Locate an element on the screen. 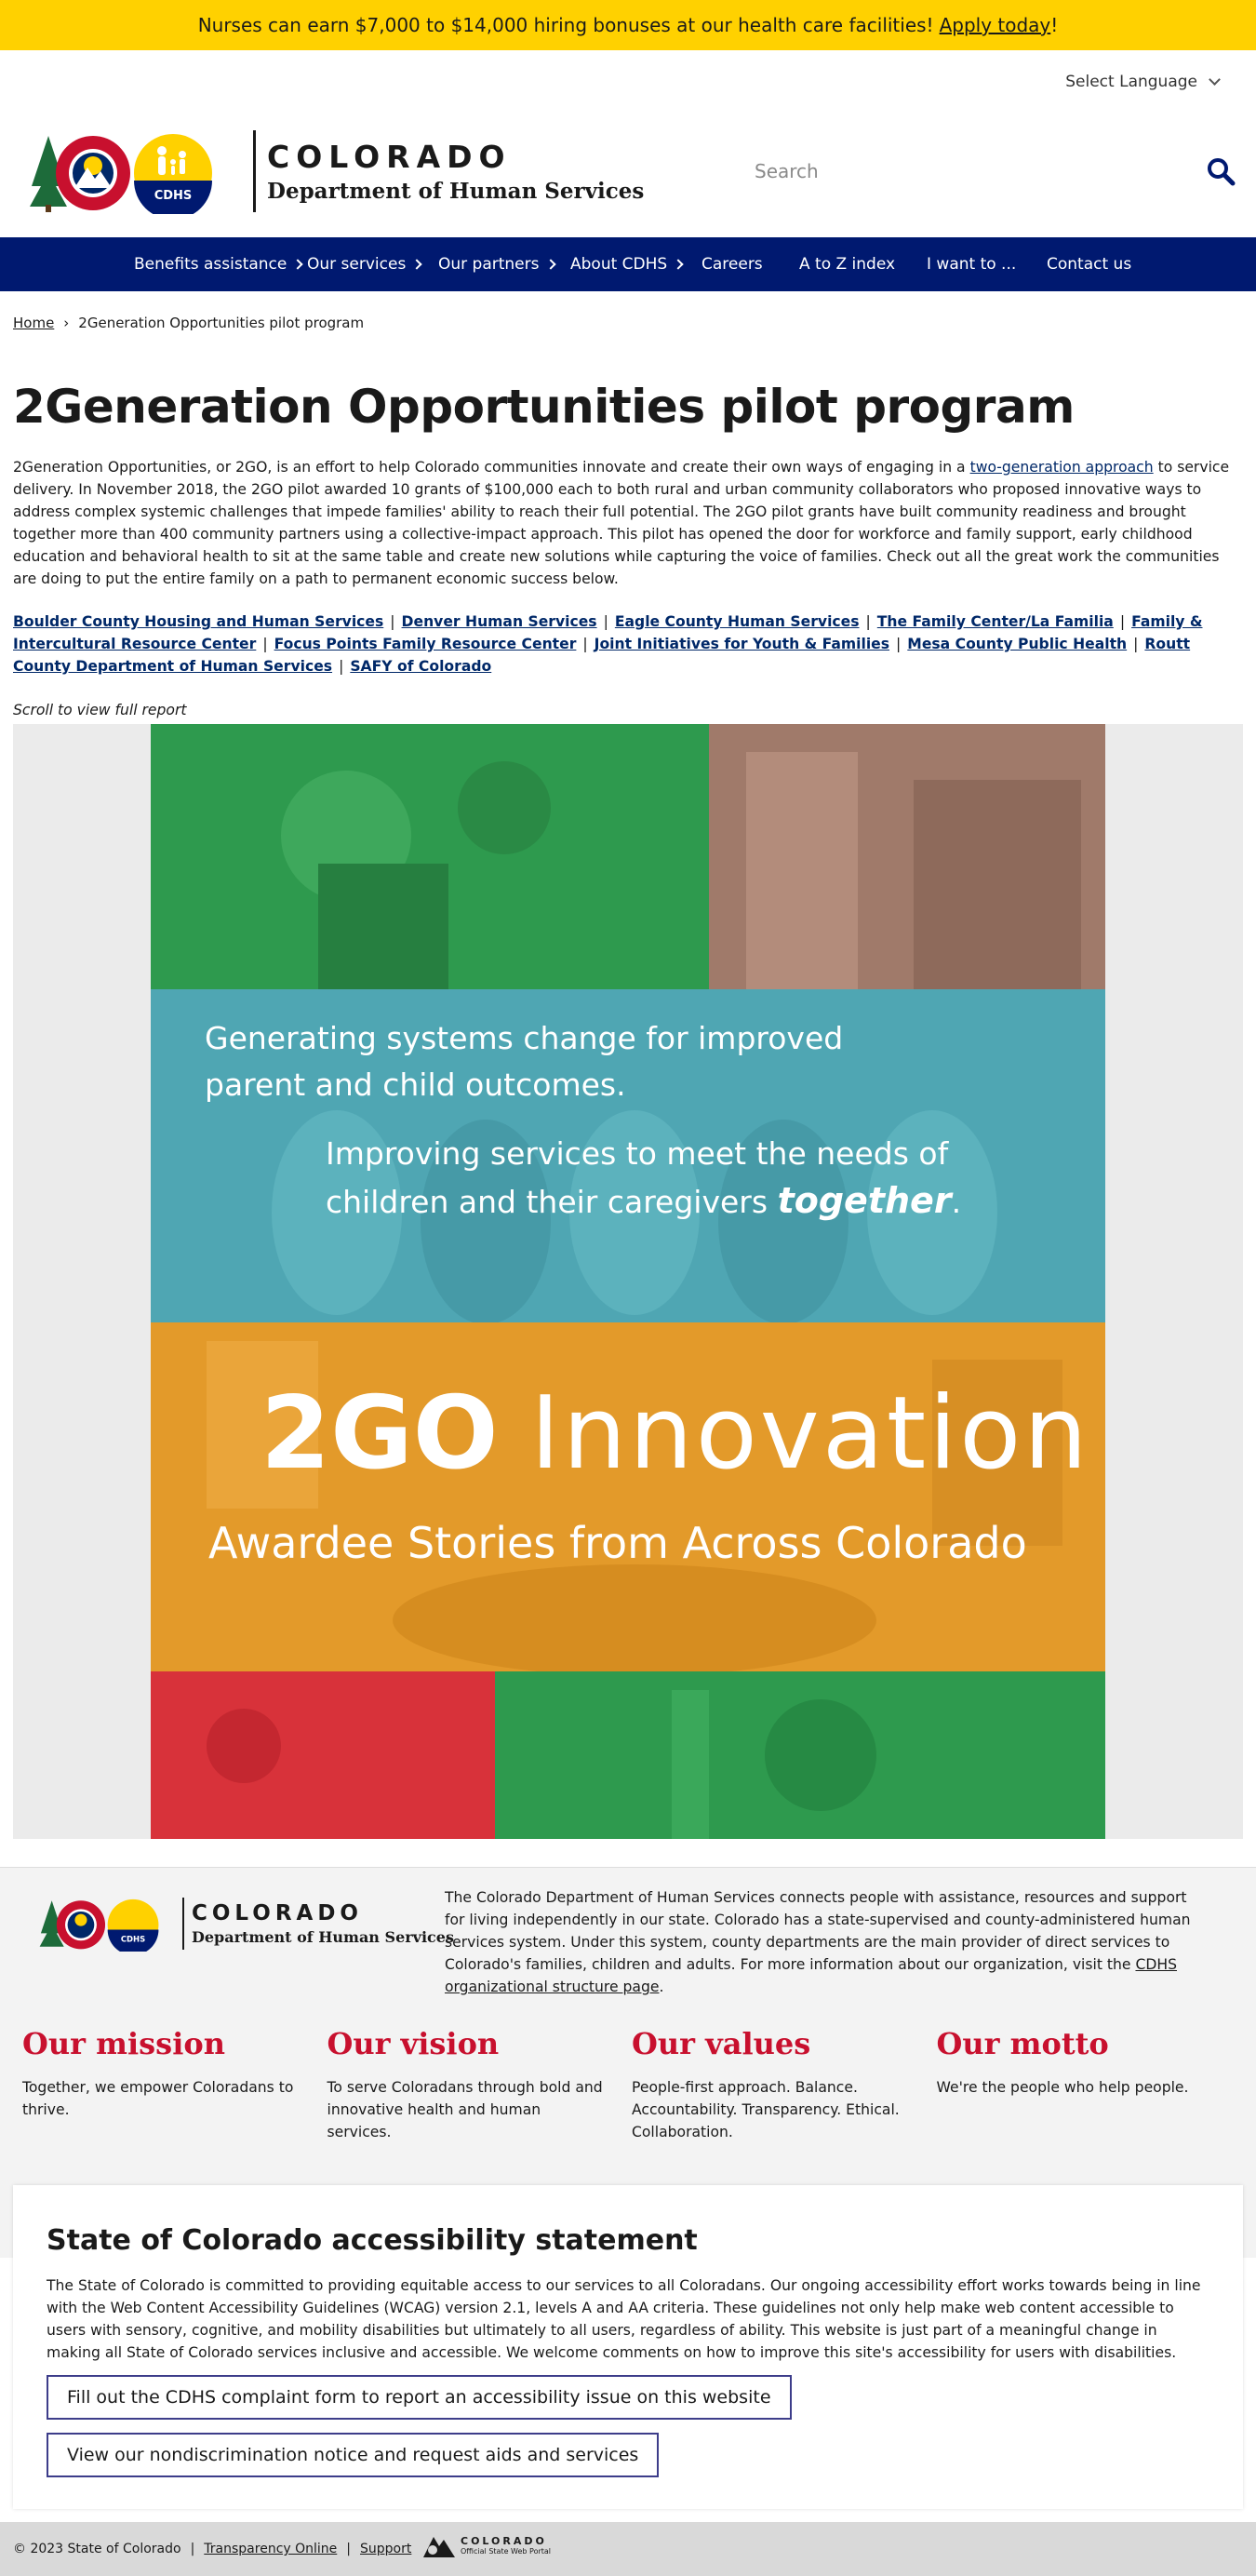  search-bar is located at coordinates (990, 171).